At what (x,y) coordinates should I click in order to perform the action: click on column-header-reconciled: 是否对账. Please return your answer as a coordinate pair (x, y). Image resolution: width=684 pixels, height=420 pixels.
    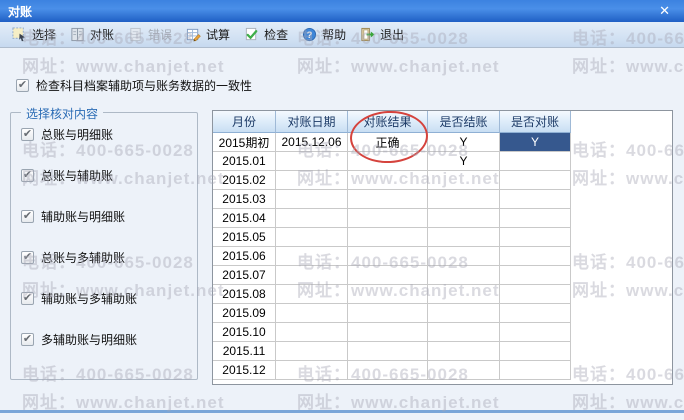
    Looking at the image, I should click on (535, 122).